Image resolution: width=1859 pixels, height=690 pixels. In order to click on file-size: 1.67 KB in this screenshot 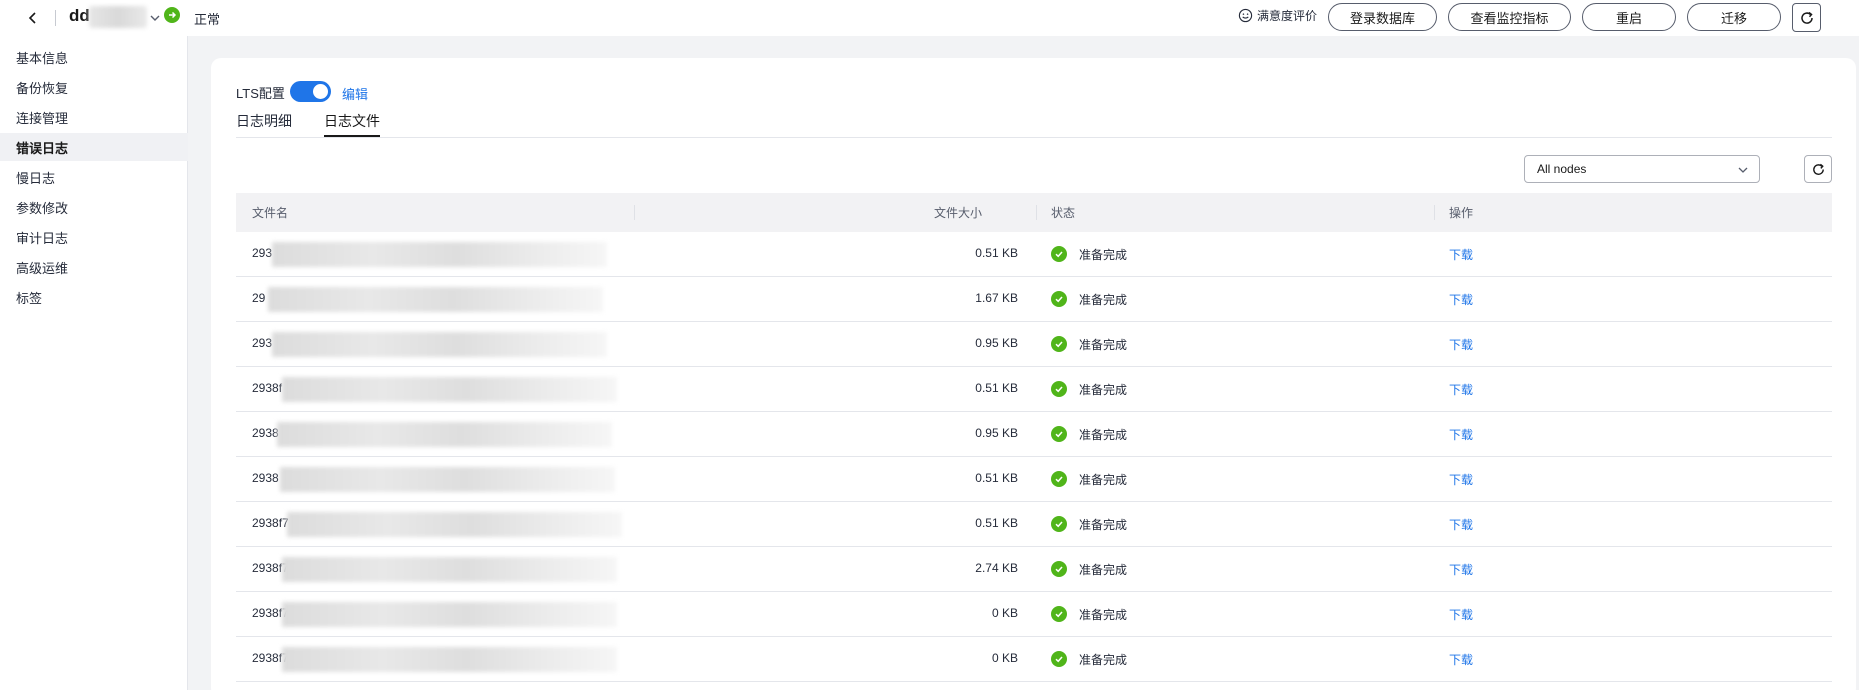, I will do `click(996, 298)`.